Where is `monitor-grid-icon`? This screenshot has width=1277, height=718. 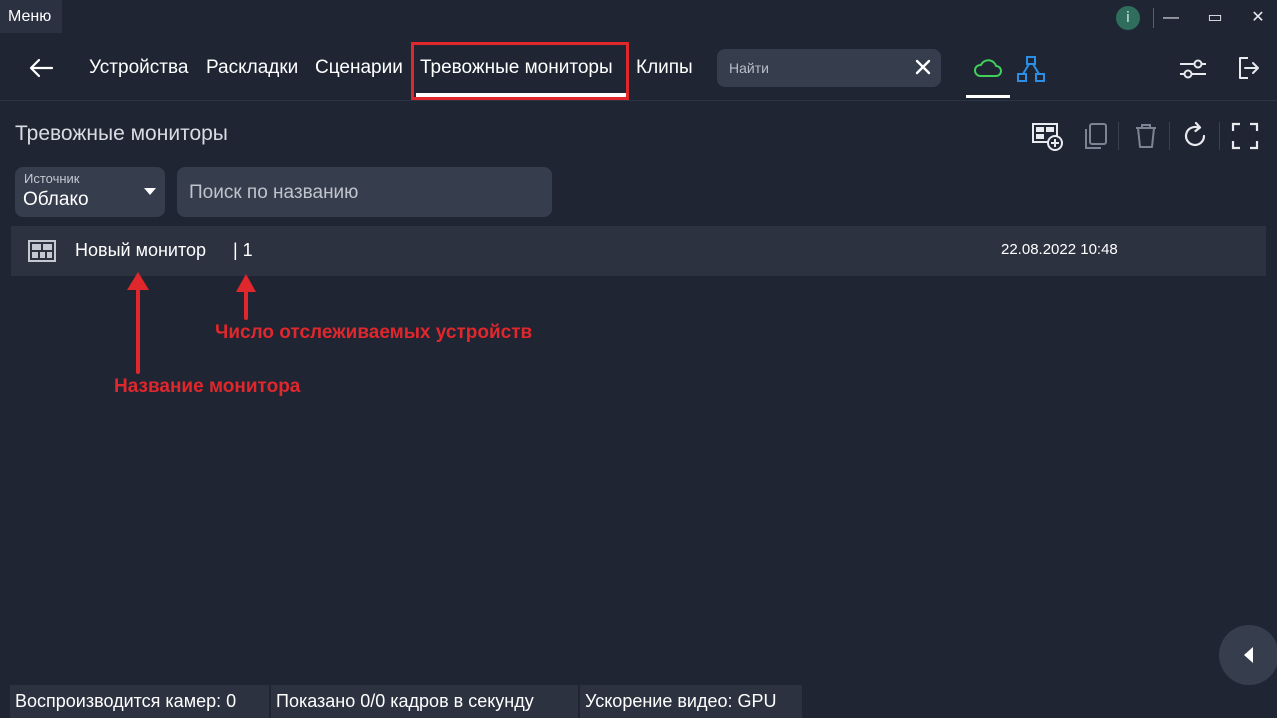
monitor-grid-icon is located at coordinates (42, 251).